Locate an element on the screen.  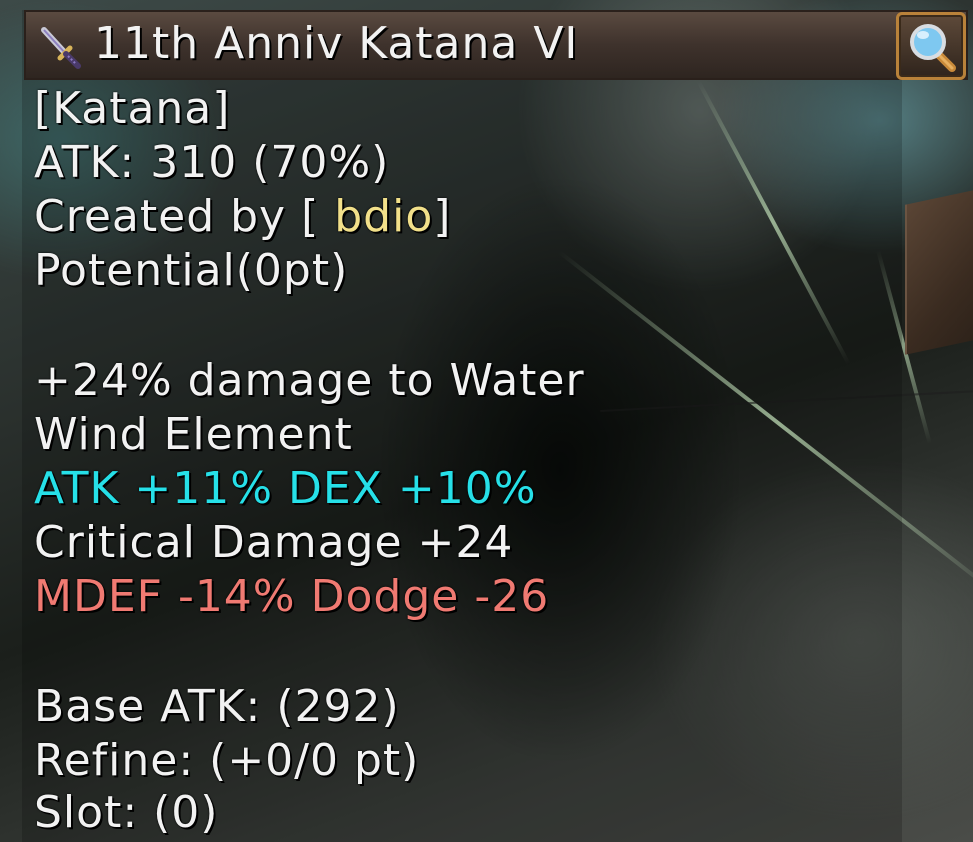
item-effect-line-2: Wind Element is located at coordinates (193, 434).